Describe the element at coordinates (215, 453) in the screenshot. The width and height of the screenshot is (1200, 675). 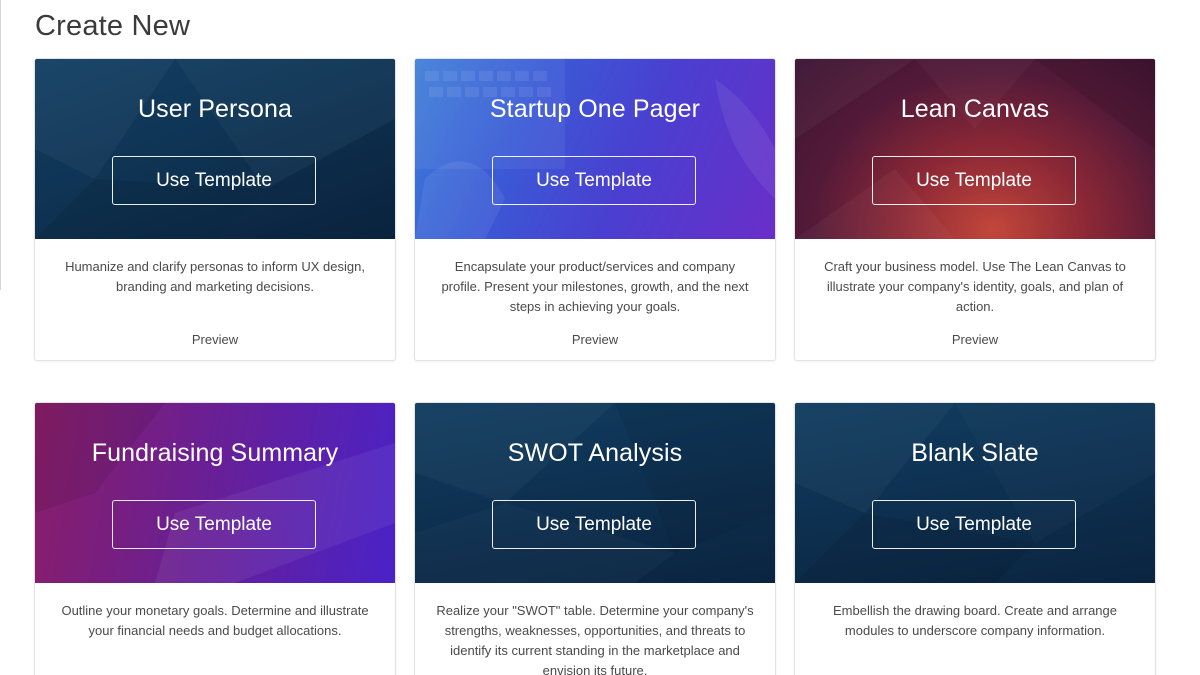
I see `card-title: Fundraising Summary` at that location.